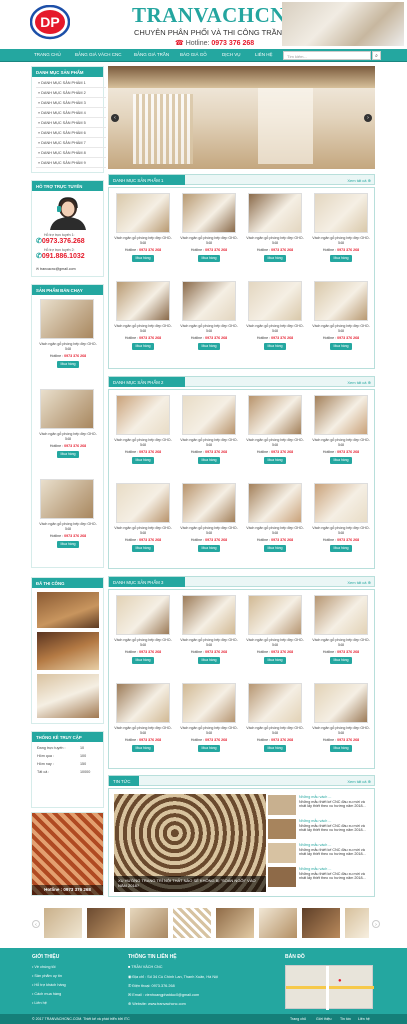 Image resolution: width=407 pixels, height=1024 pixels. I want to click on support1-phone: ✆0973.376.268, so click(68, 241).